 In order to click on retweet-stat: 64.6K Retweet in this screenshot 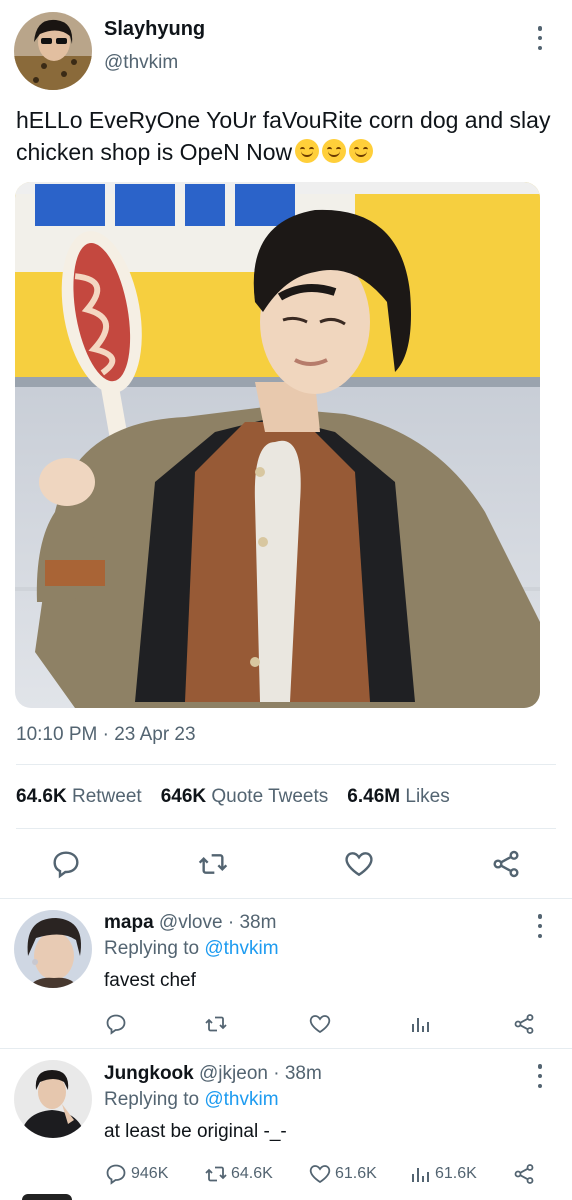, I will do `click(79, 797)`.